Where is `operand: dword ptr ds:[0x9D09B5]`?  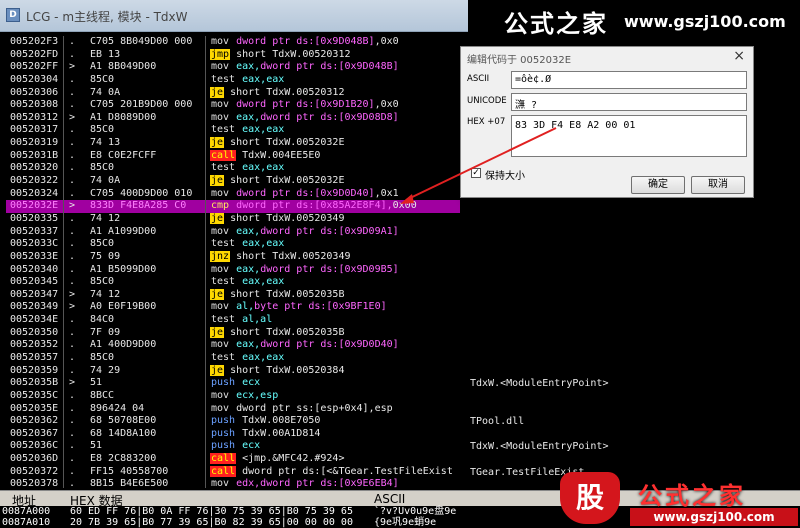 operand: dword ptr ds:[0x9D09B5] is located at coordinates (329, 269).